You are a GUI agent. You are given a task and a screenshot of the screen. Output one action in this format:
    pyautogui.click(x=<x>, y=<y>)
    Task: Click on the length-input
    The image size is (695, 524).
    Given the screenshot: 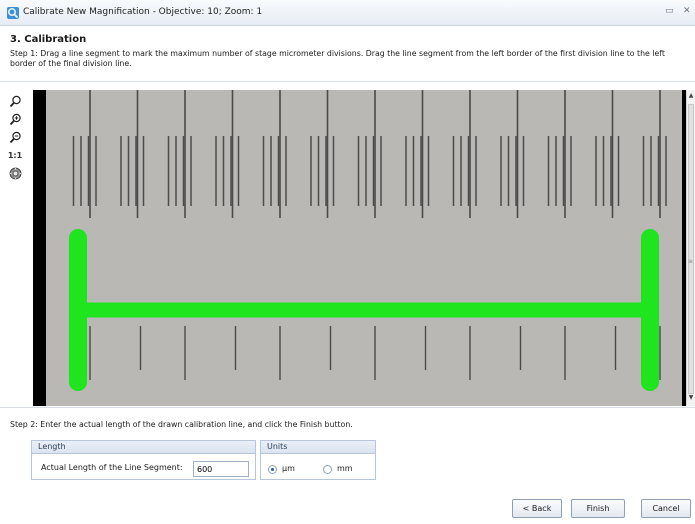 What is the action you would take?
    pyautogui.click(x=221, y=469)
    